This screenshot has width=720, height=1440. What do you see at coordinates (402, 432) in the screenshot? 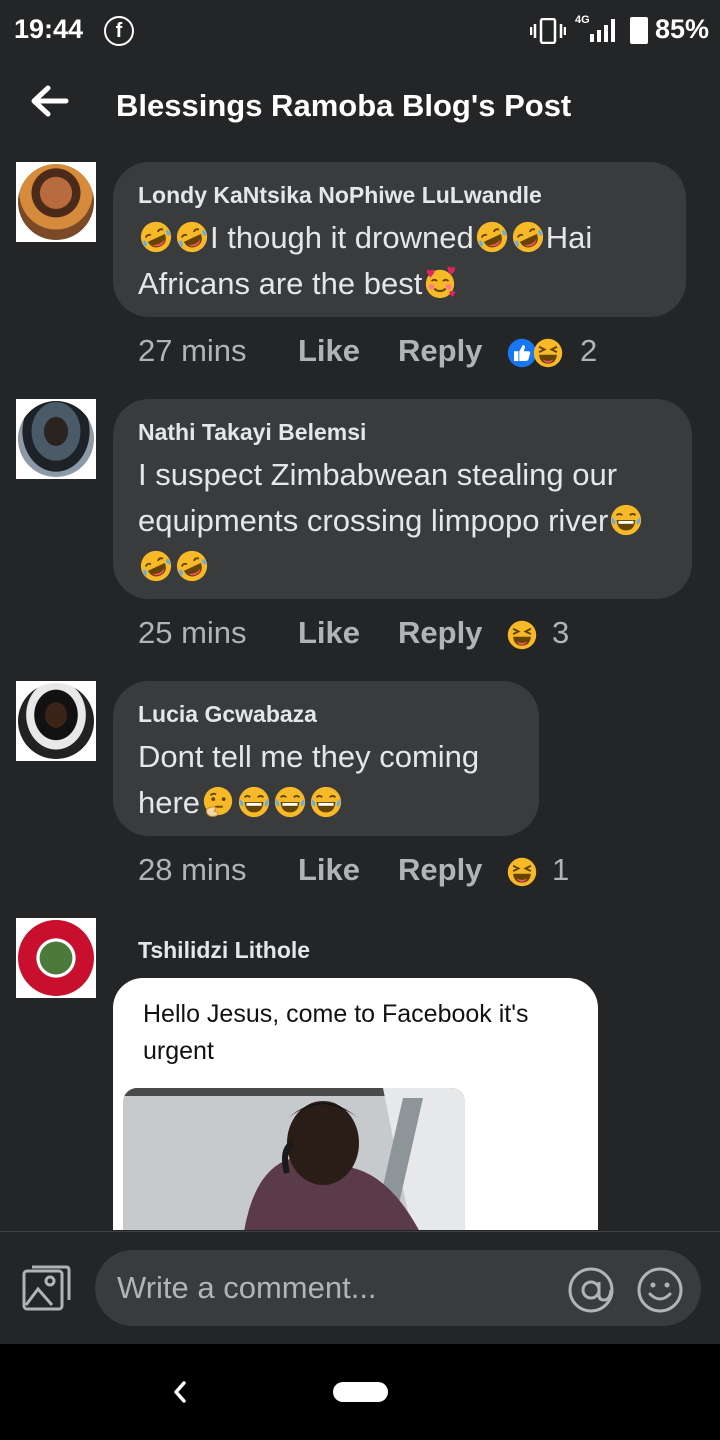
I see `comment-author: Nathi Takayi Belemsi` at bounding box center [402, 432].